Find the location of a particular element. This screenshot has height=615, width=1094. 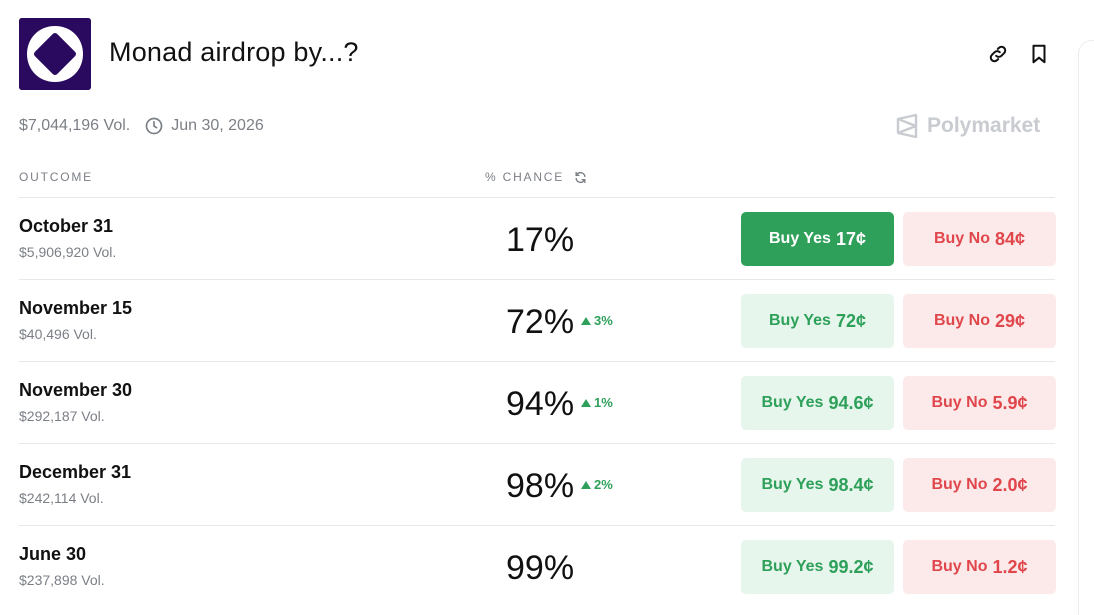

refresh-icon is located at coordinates (580, 177).